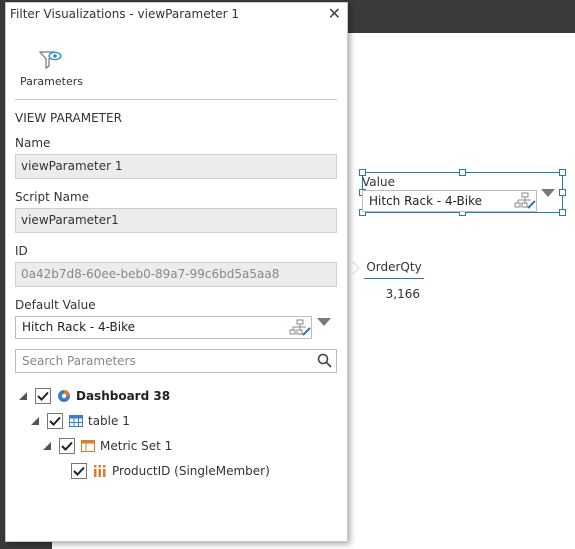  What do you see at coordinates (176, 361) in the screenshot?
I see `search-parameters-input: Search Parameters` at bounding box center [176, 361].